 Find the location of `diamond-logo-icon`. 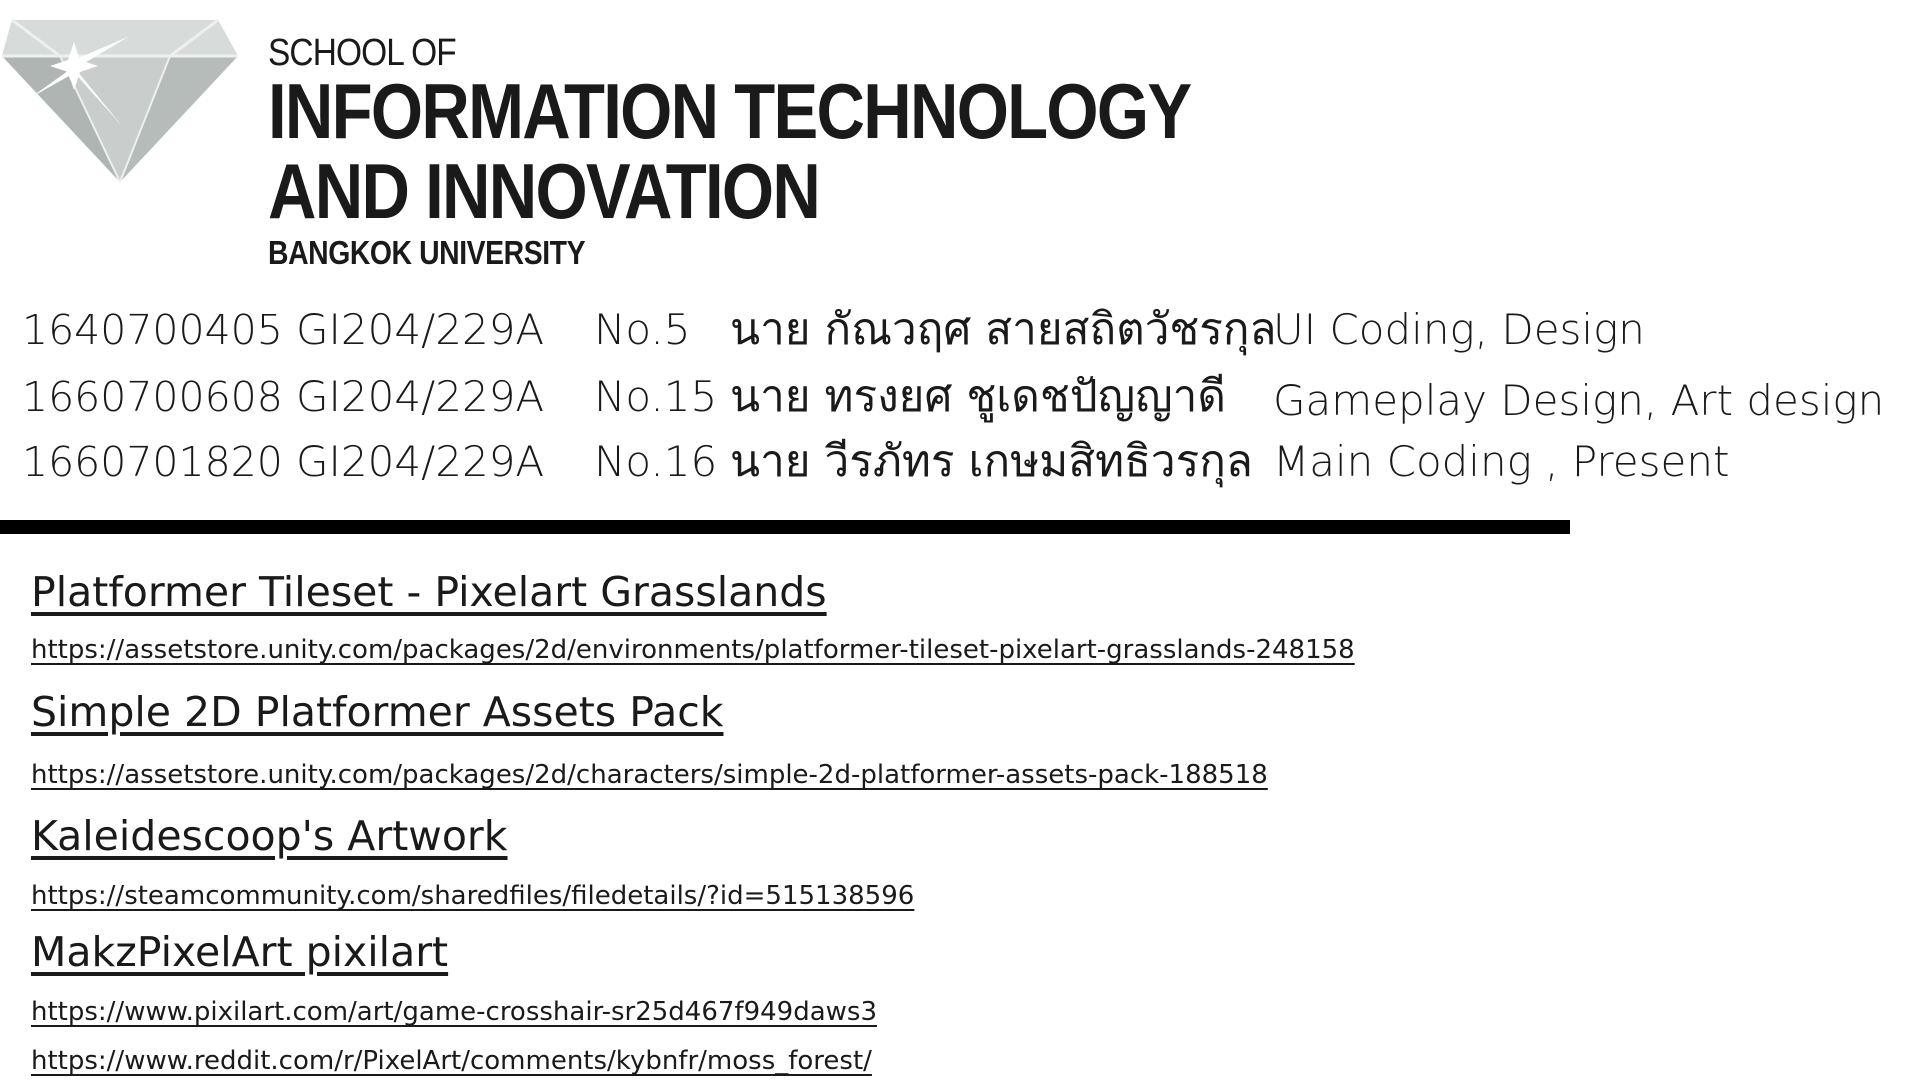

diamond-logo-icon is located at coordinates (120, 100).